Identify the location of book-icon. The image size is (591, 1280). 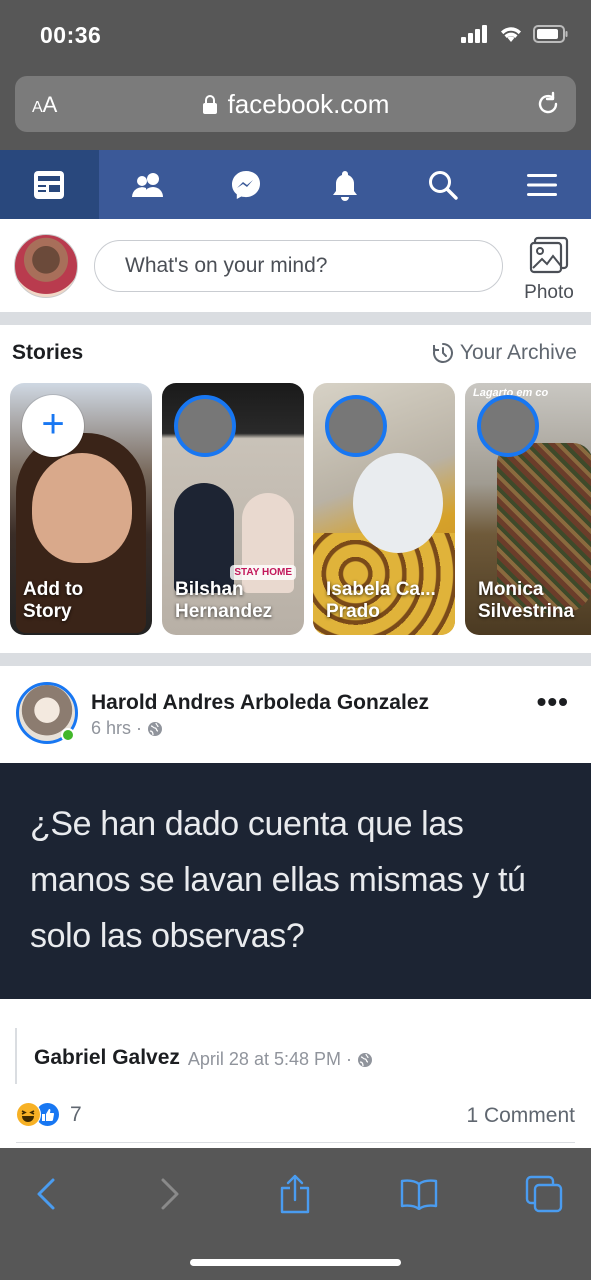
(419, 1194).